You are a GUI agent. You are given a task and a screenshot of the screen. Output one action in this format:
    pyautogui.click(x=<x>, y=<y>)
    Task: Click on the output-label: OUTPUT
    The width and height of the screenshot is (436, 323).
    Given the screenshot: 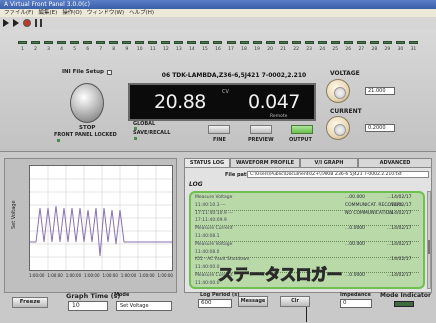 What is the action you would take?
    pyautogui.click(x=300, y=140)
    